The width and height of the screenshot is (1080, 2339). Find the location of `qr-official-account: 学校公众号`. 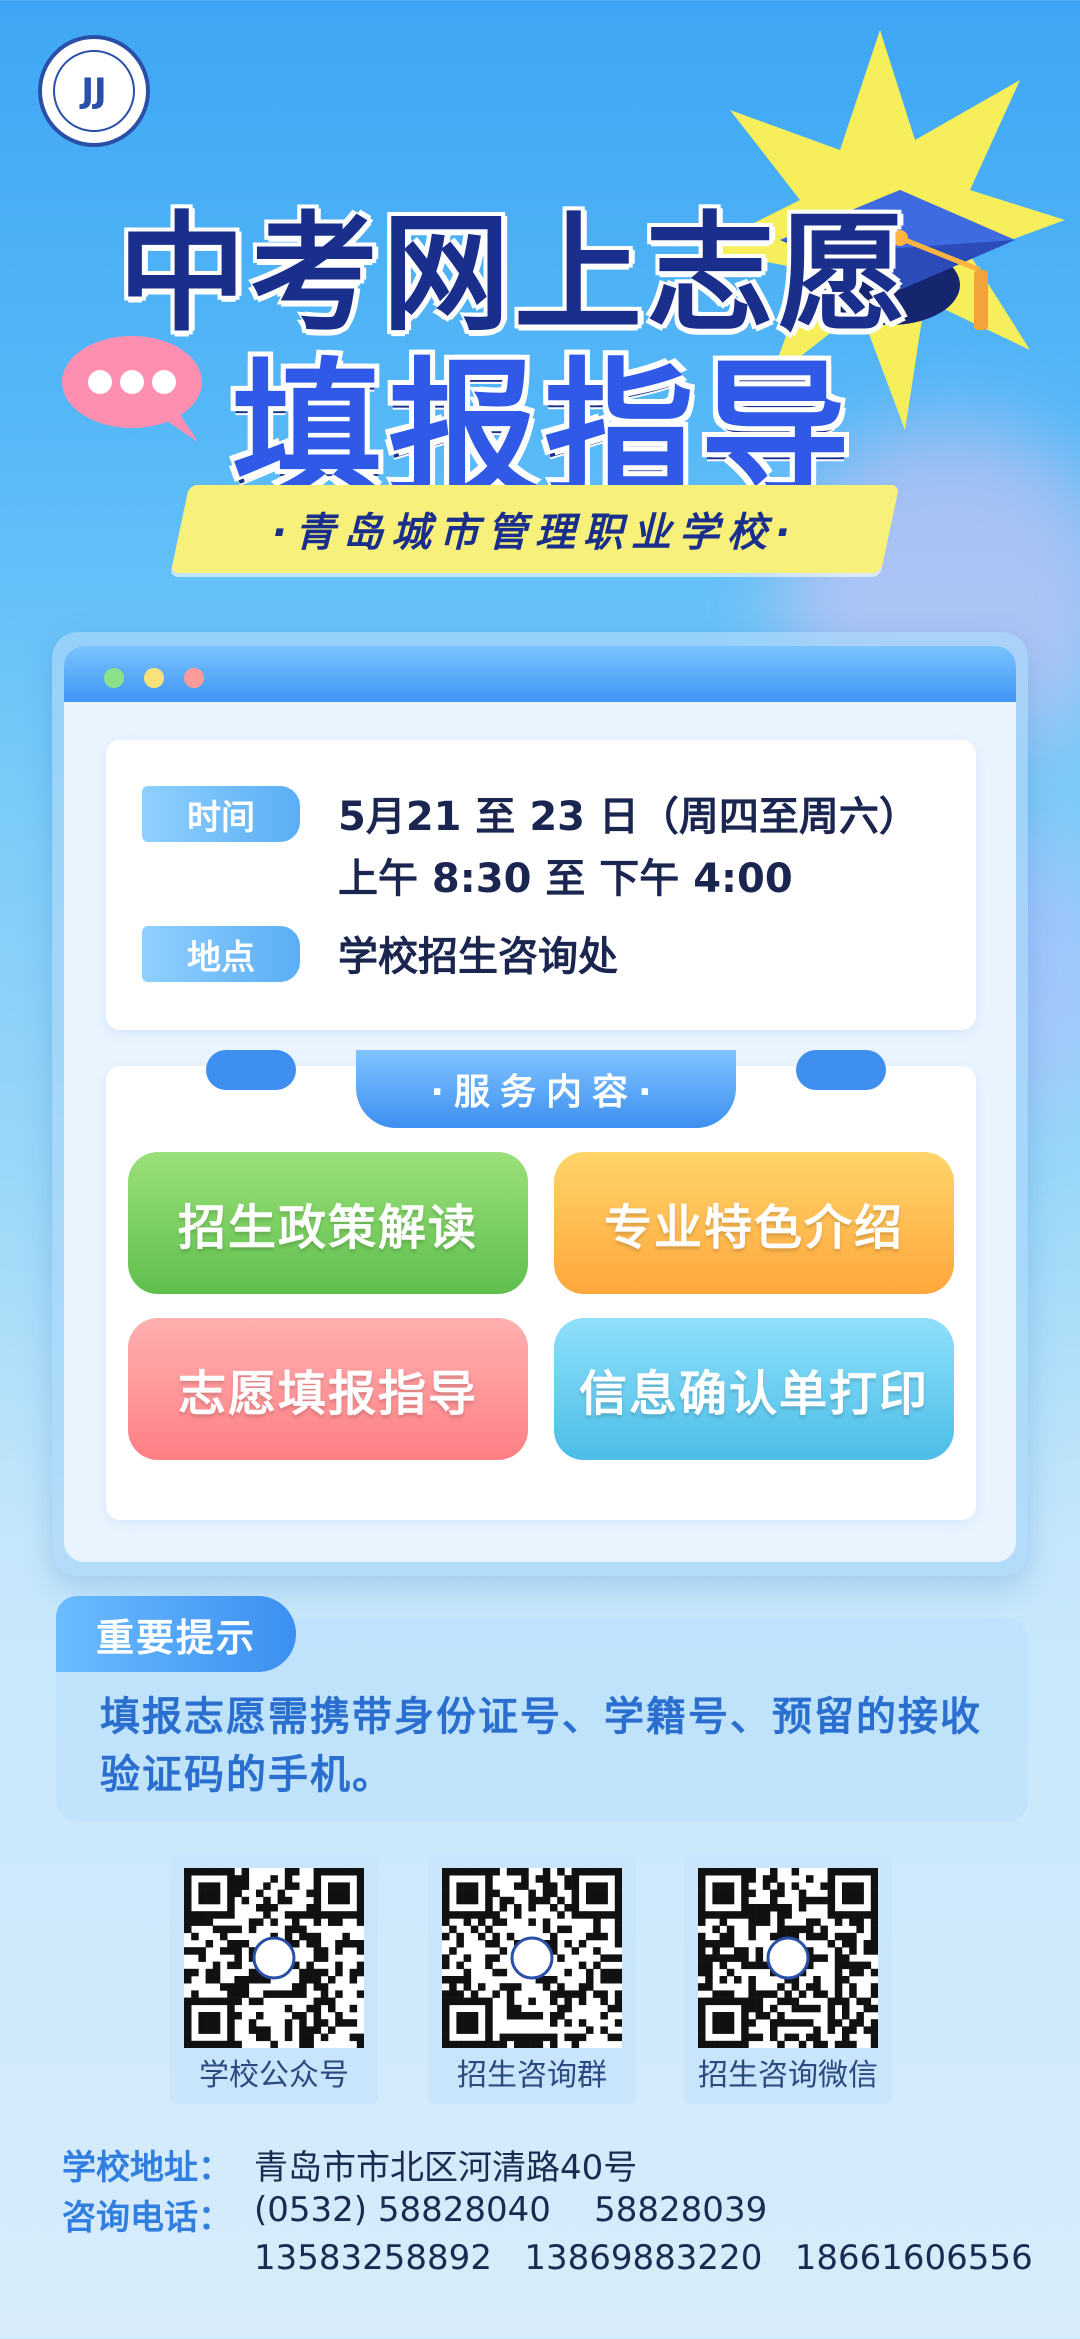

qr-official-account: 学校公众号 is located at coordinates (274, 1979).